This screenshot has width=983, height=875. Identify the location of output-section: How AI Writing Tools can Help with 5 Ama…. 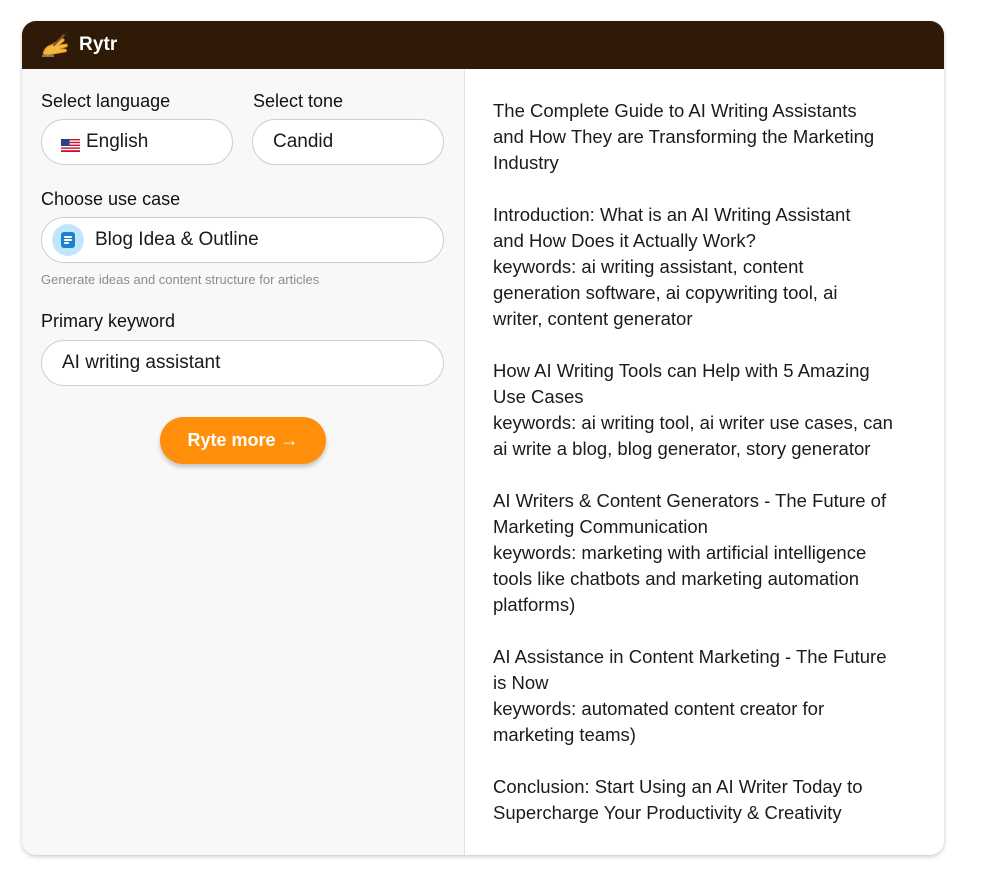
(708, 410).